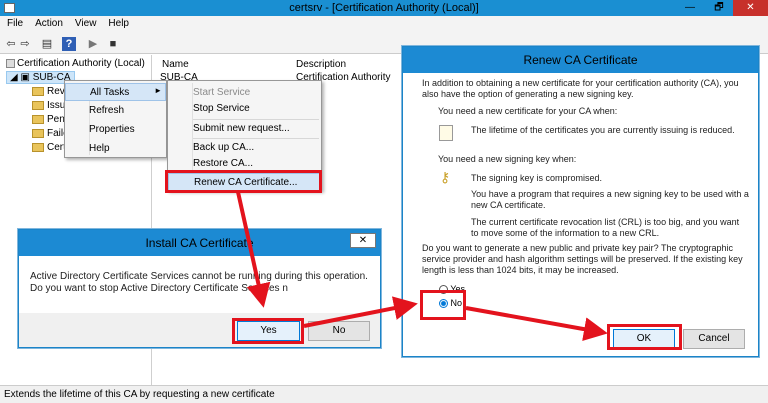  Describe the element at coordinates (253, 249) in the screenshot. I see `arrow-renew-to-yes` at that location.